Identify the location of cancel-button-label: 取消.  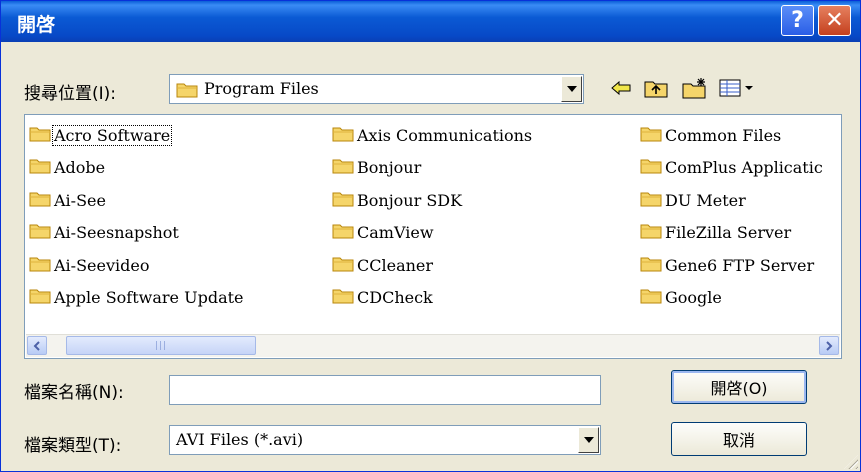
(738, 440).